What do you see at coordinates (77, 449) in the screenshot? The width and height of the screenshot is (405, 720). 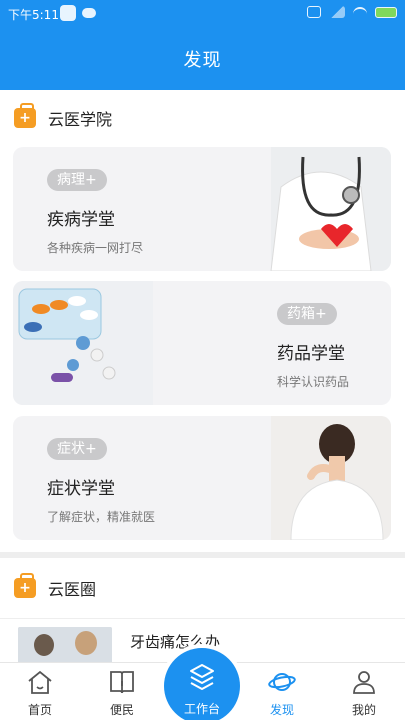 I see `card-tag: 症状+` at bounding box center [77, 449].